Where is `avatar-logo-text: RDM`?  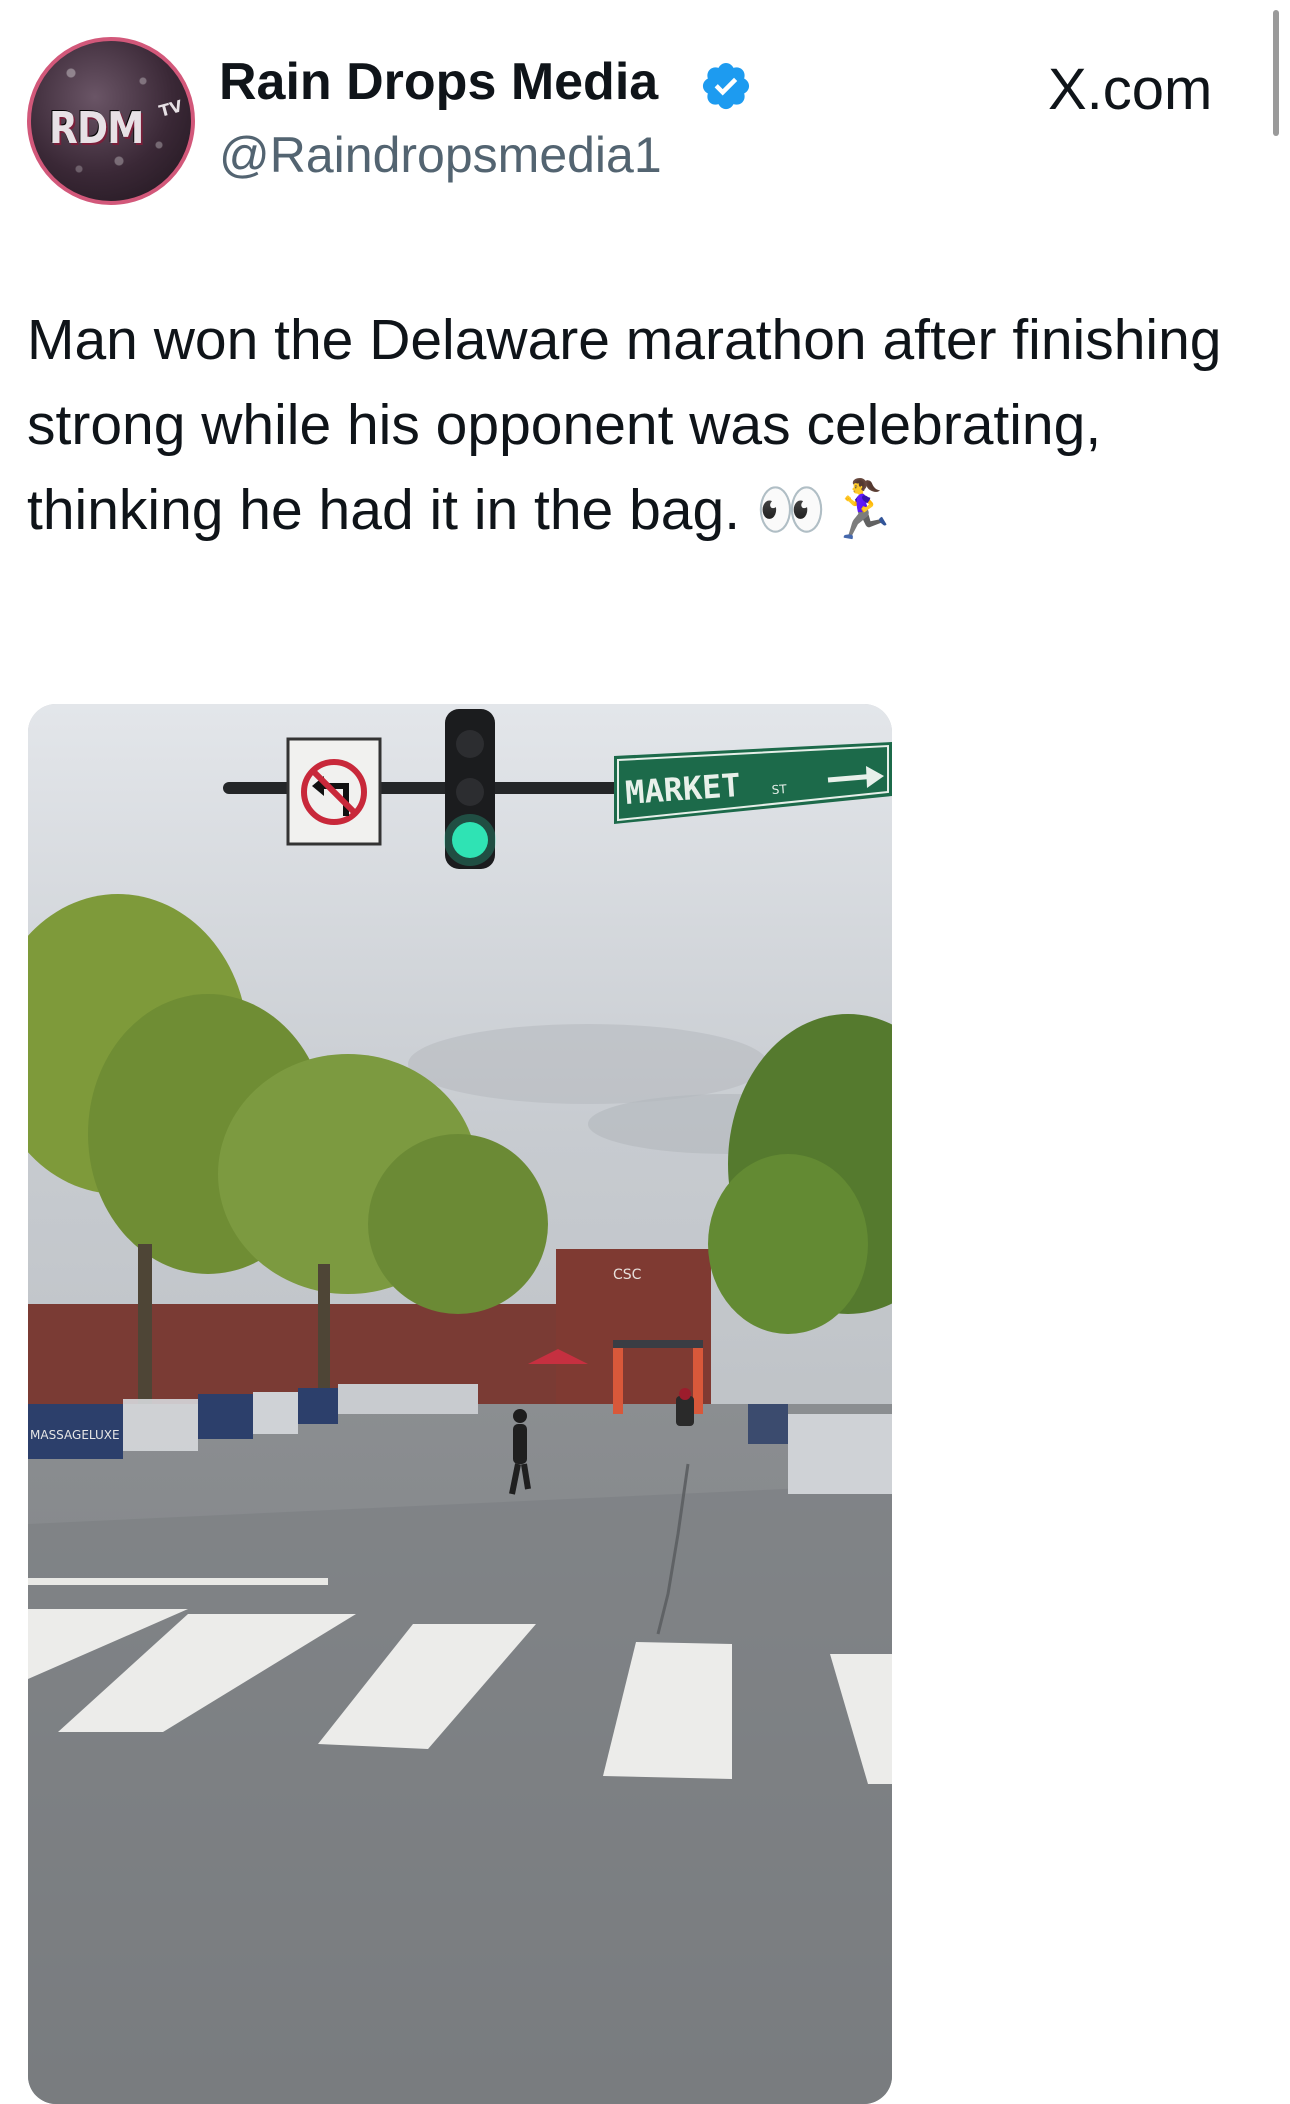
avatar-logo-text: RDM is located at coordinates (96, 128).